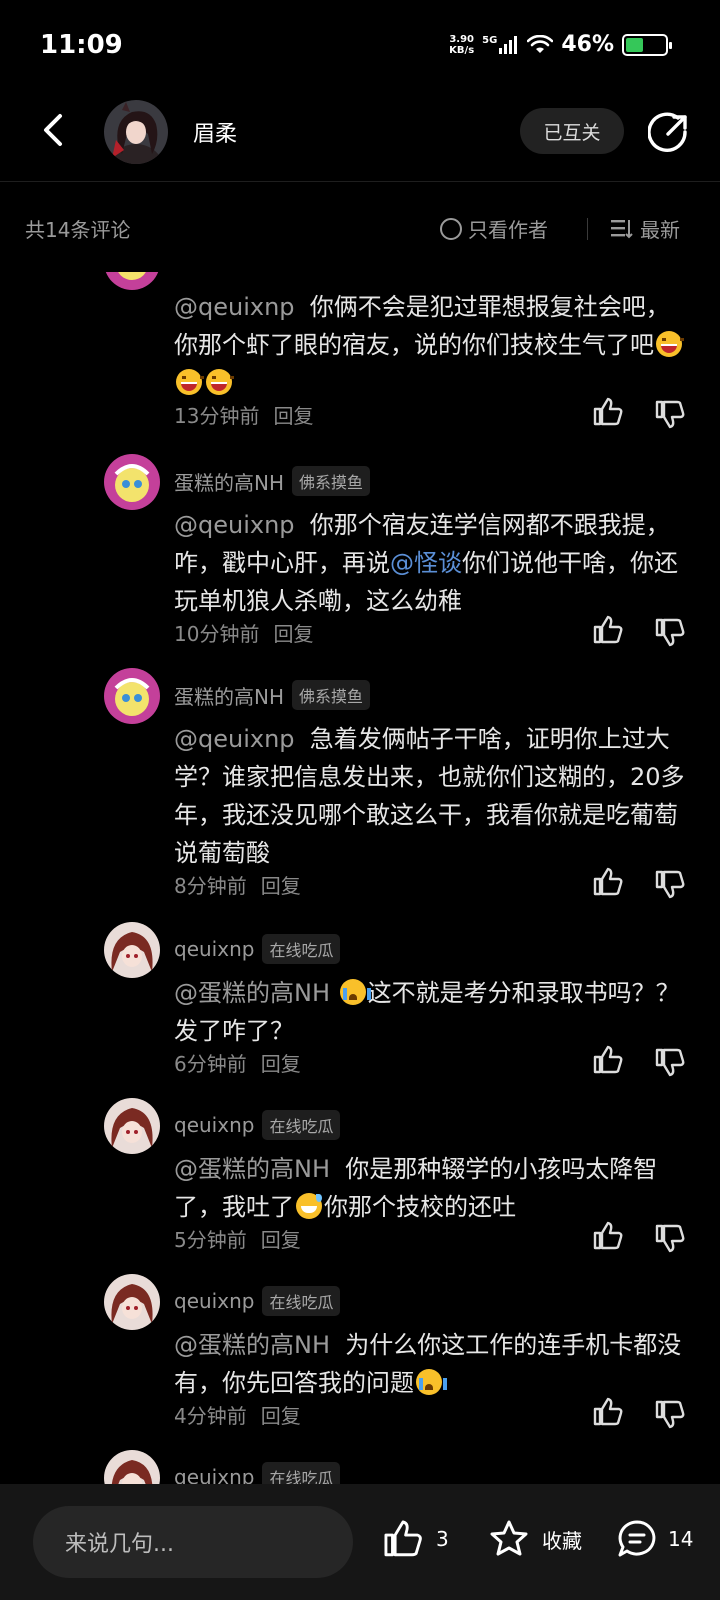 This screenshot has width=720, height=1600. I want to click on crying-emoji-icon, so click(355, 992).